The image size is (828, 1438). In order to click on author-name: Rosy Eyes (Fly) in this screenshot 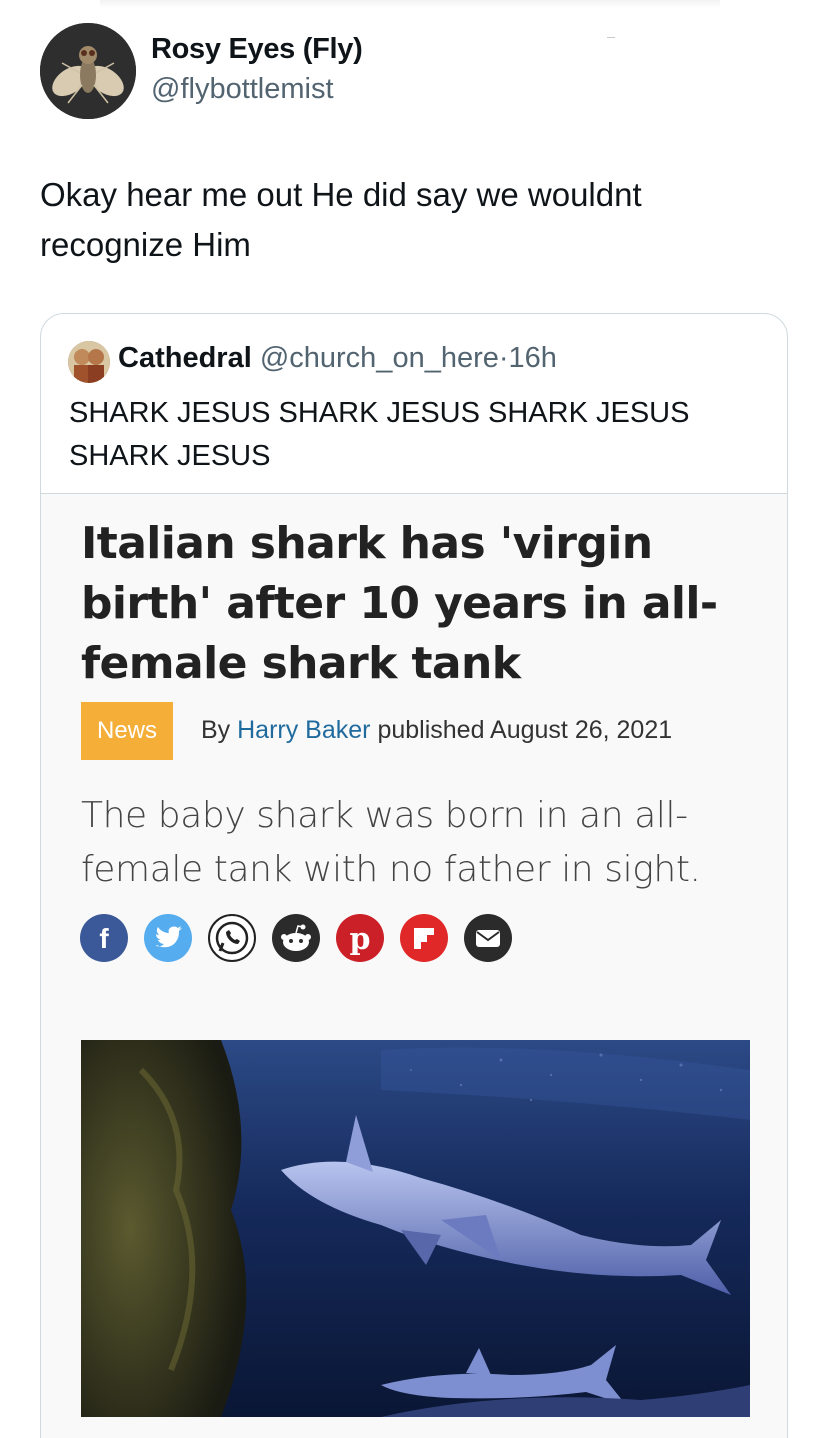, I will do `click(257, 49)`.